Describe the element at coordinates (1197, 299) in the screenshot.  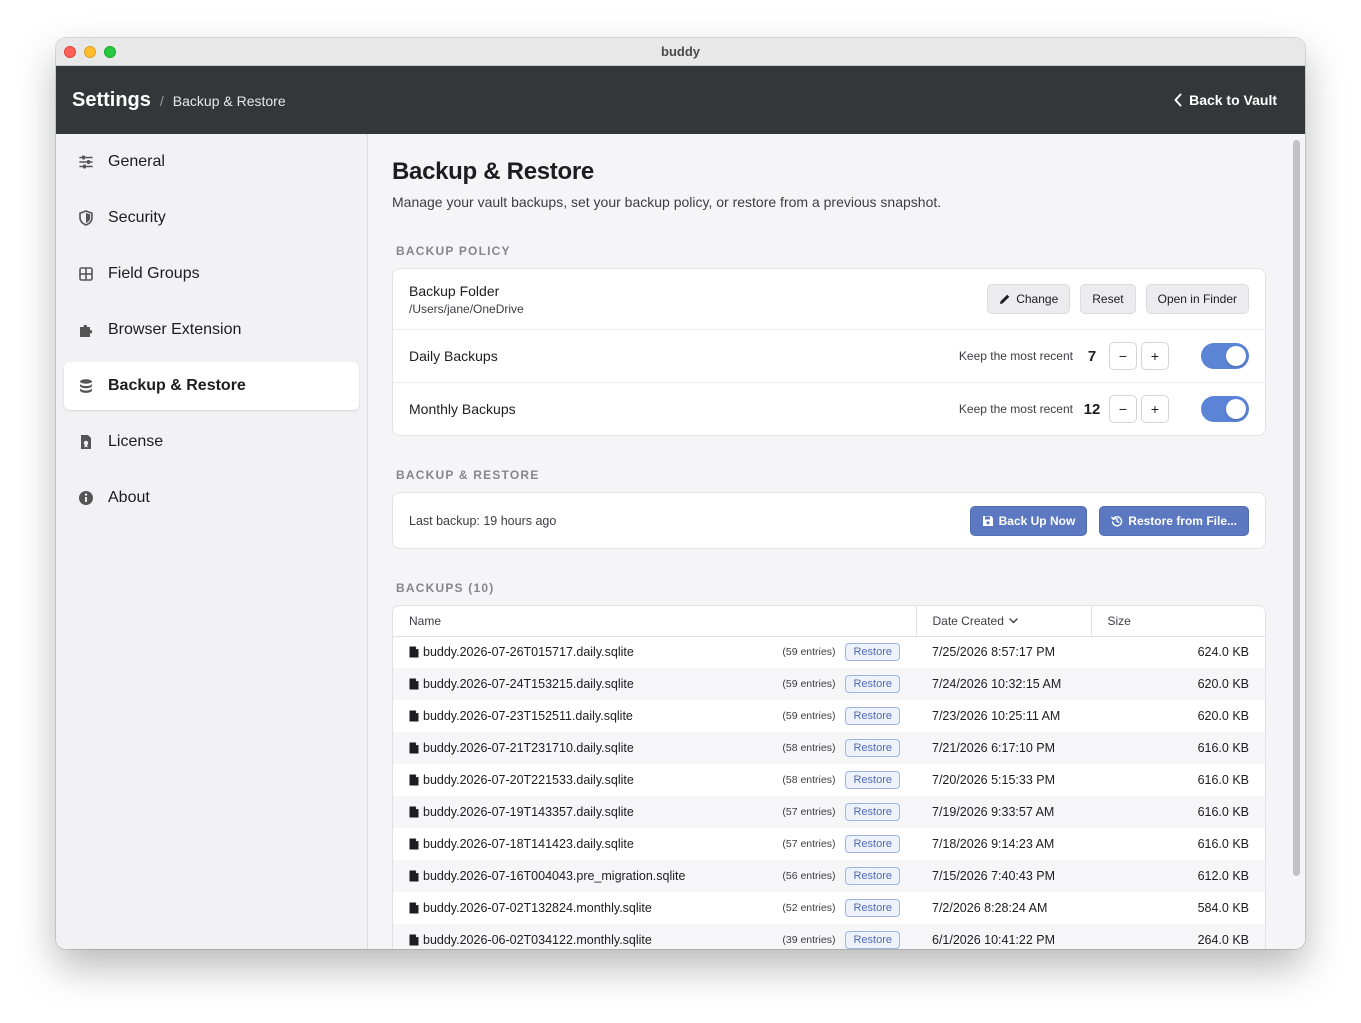
I see `open-in-finder-button: Open in Finder` at that location.